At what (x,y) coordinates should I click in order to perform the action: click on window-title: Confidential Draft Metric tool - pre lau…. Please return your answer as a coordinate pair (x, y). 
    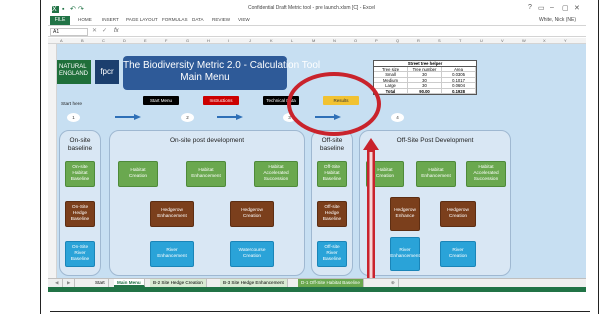
    Looking at the image, I should click on (311, 8).